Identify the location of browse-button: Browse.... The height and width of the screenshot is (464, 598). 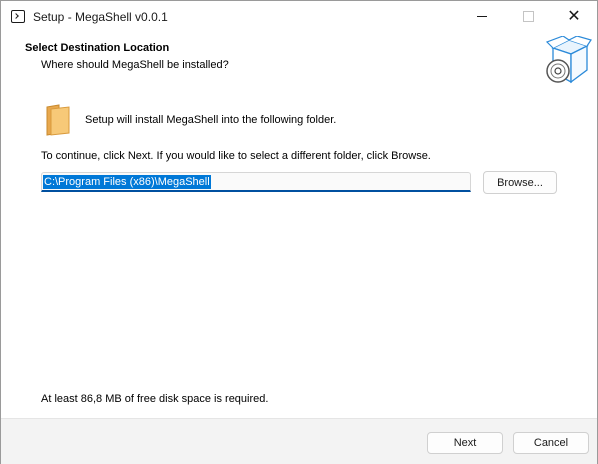
(520, 182).